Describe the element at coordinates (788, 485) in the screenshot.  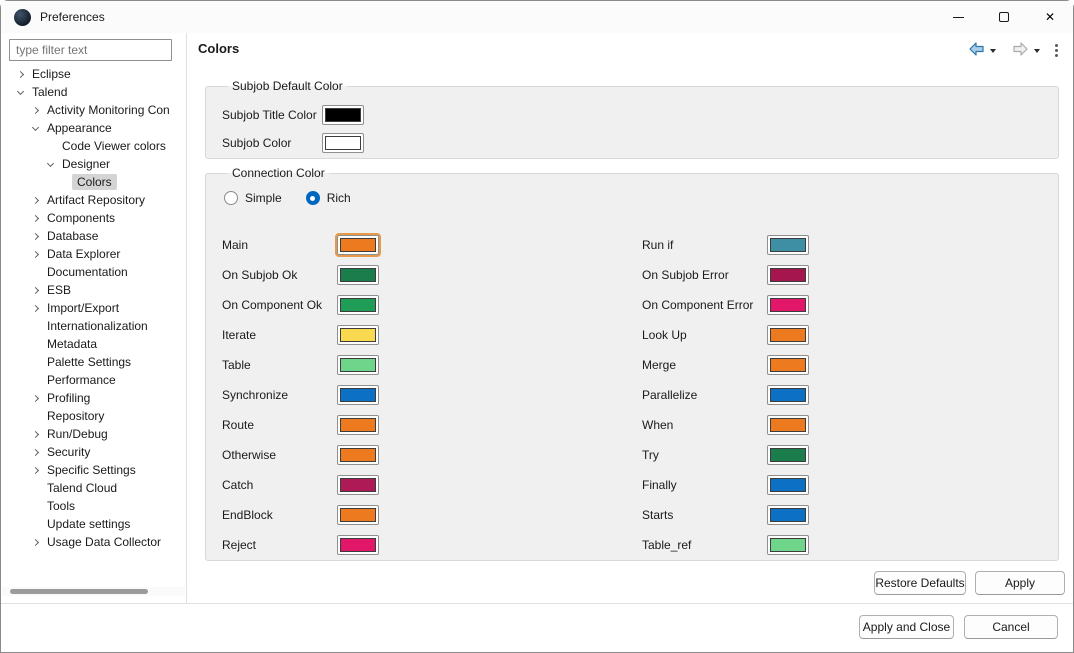
I see `color-swatch-finally` at that location.